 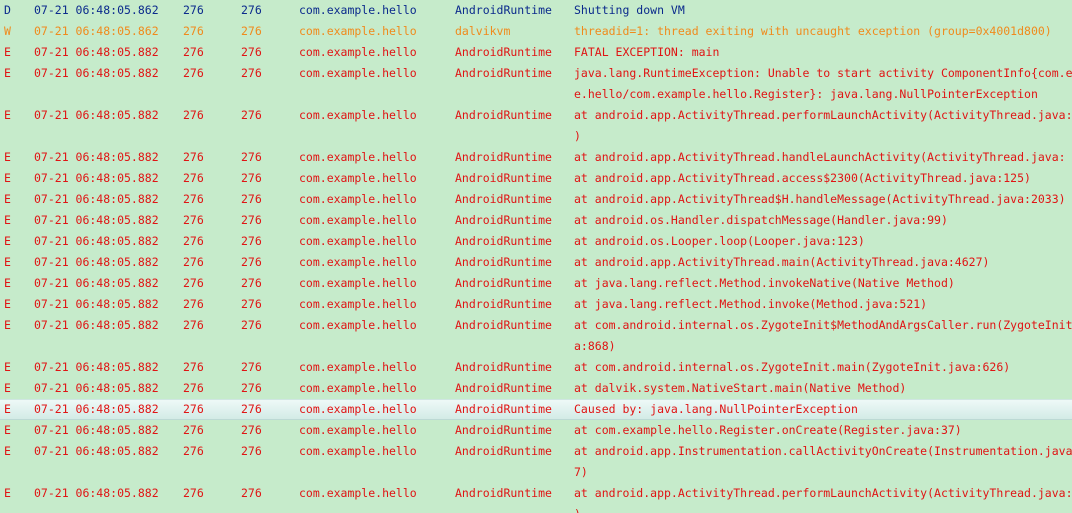 I want to click on log-text-cell: FATAL EXCEPTION: main, so click(x=647, y=52).